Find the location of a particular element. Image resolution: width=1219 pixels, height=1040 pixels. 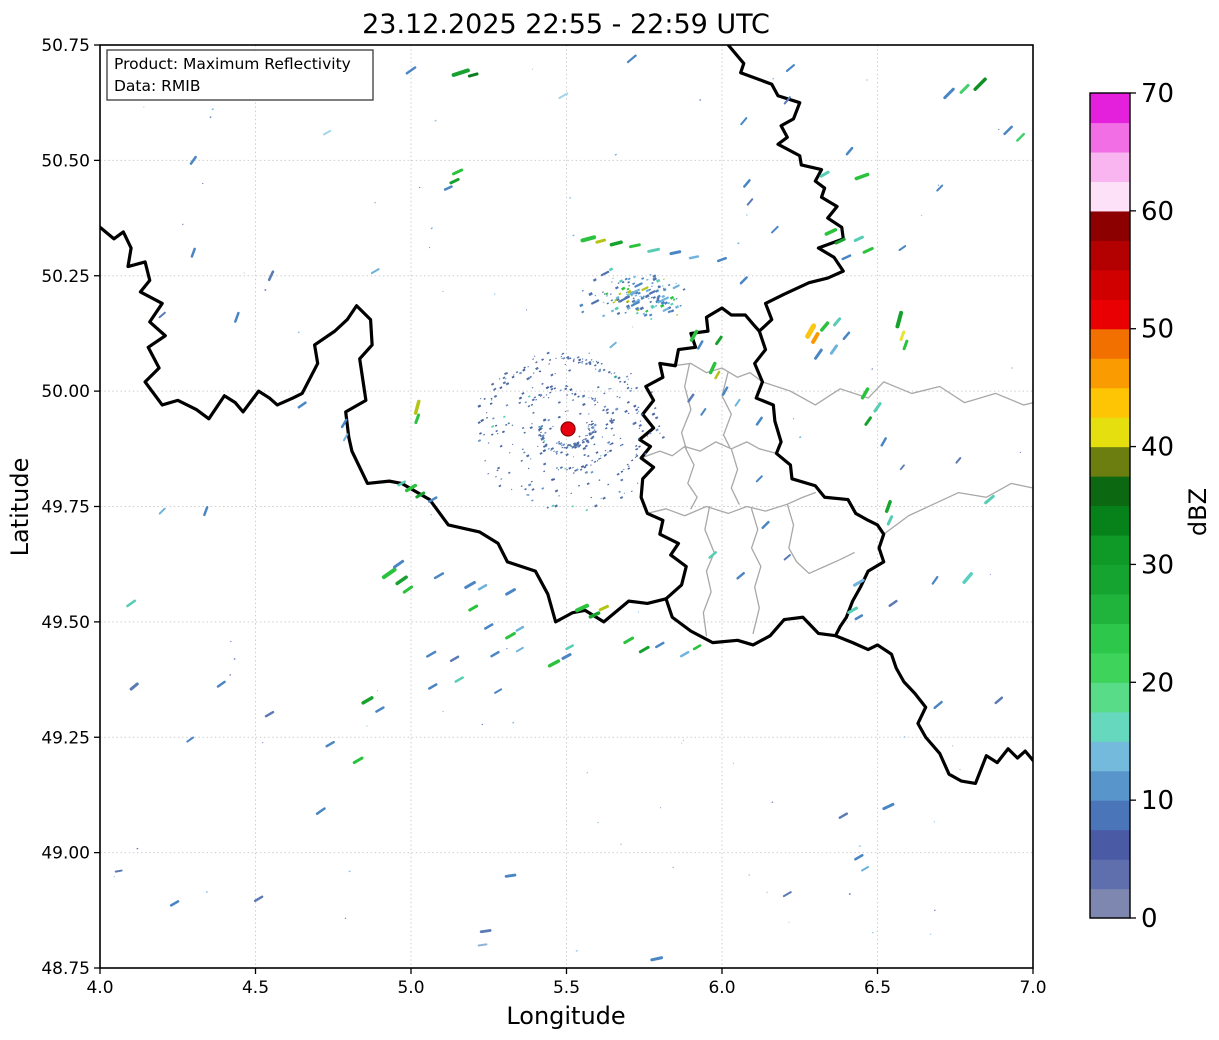

y-tick-label: 49.75 is located at coordinates (65, 508).